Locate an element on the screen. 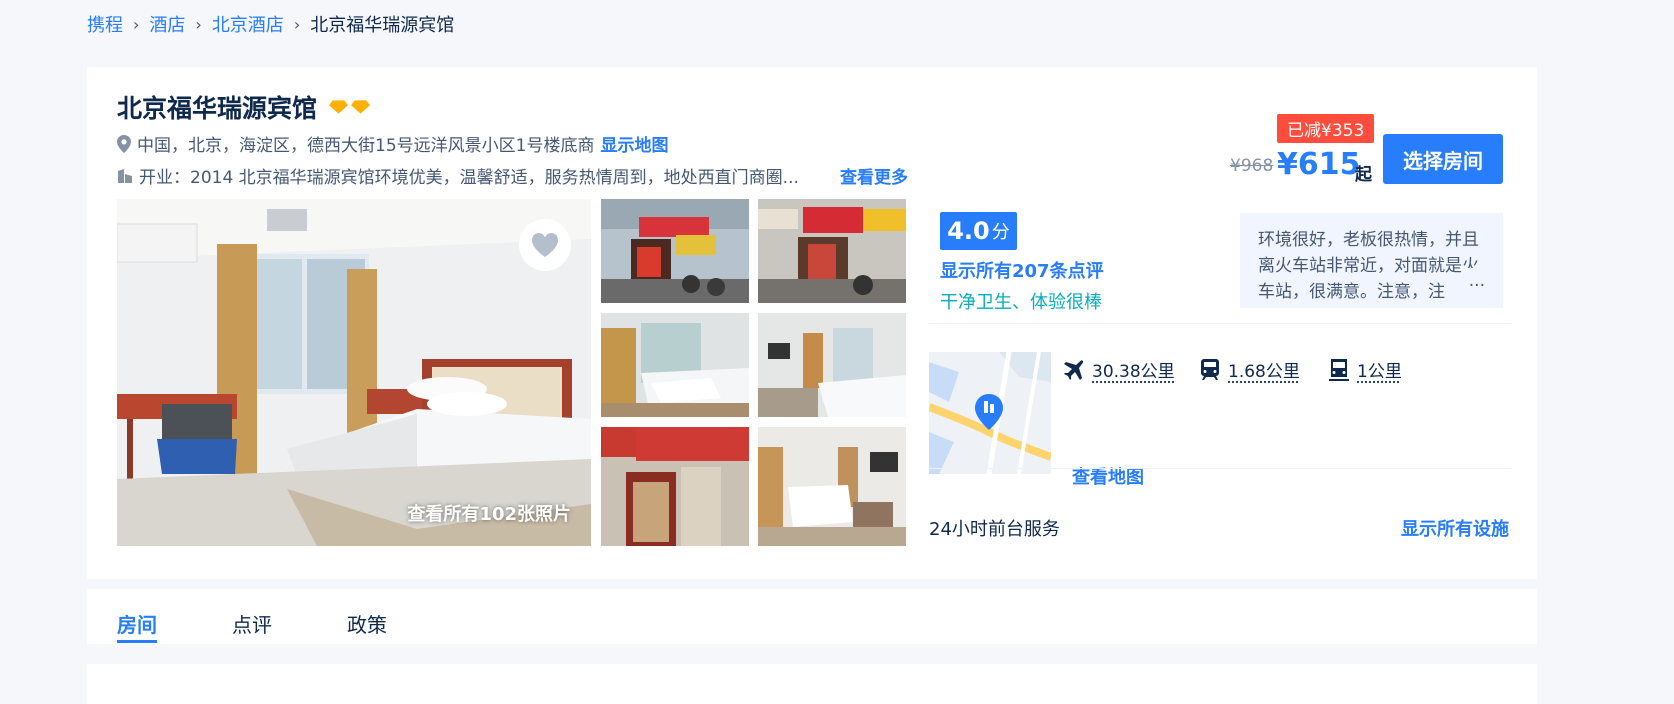 This screenshot has width=1674, height=704. score-unit: 分 is located at coordinates (1000, 232).